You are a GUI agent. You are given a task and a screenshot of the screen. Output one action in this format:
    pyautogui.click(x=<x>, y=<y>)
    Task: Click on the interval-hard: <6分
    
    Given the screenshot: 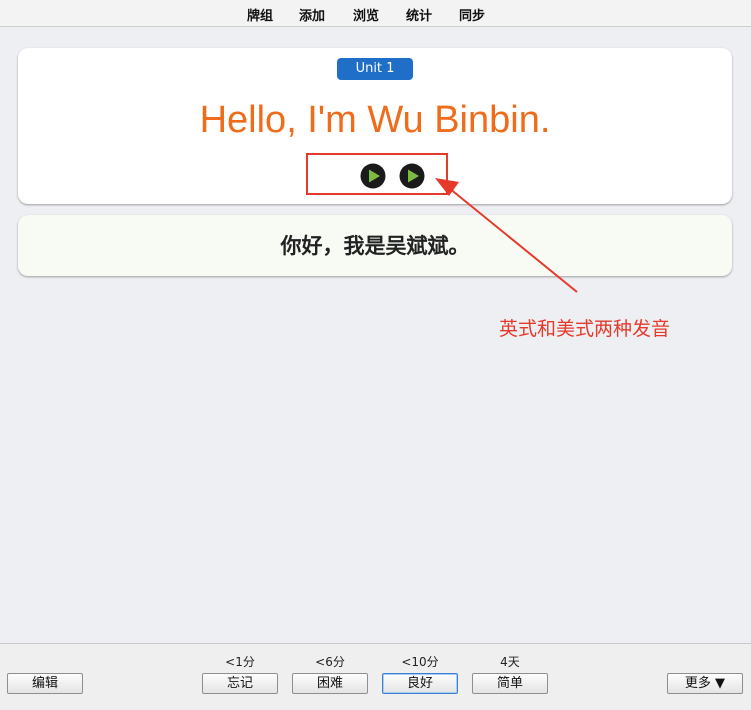 What is the action you would take?
    pyautogui.click(x=330, y=662)
    